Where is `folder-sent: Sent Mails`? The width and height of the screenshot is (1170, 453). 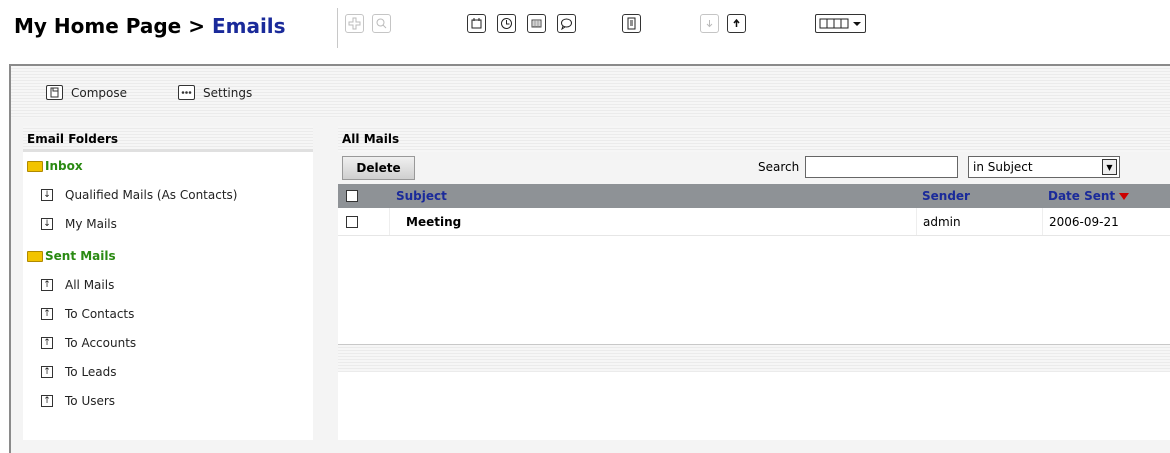
folder-sent: Sent Mails is located at coordinates (168, 256).